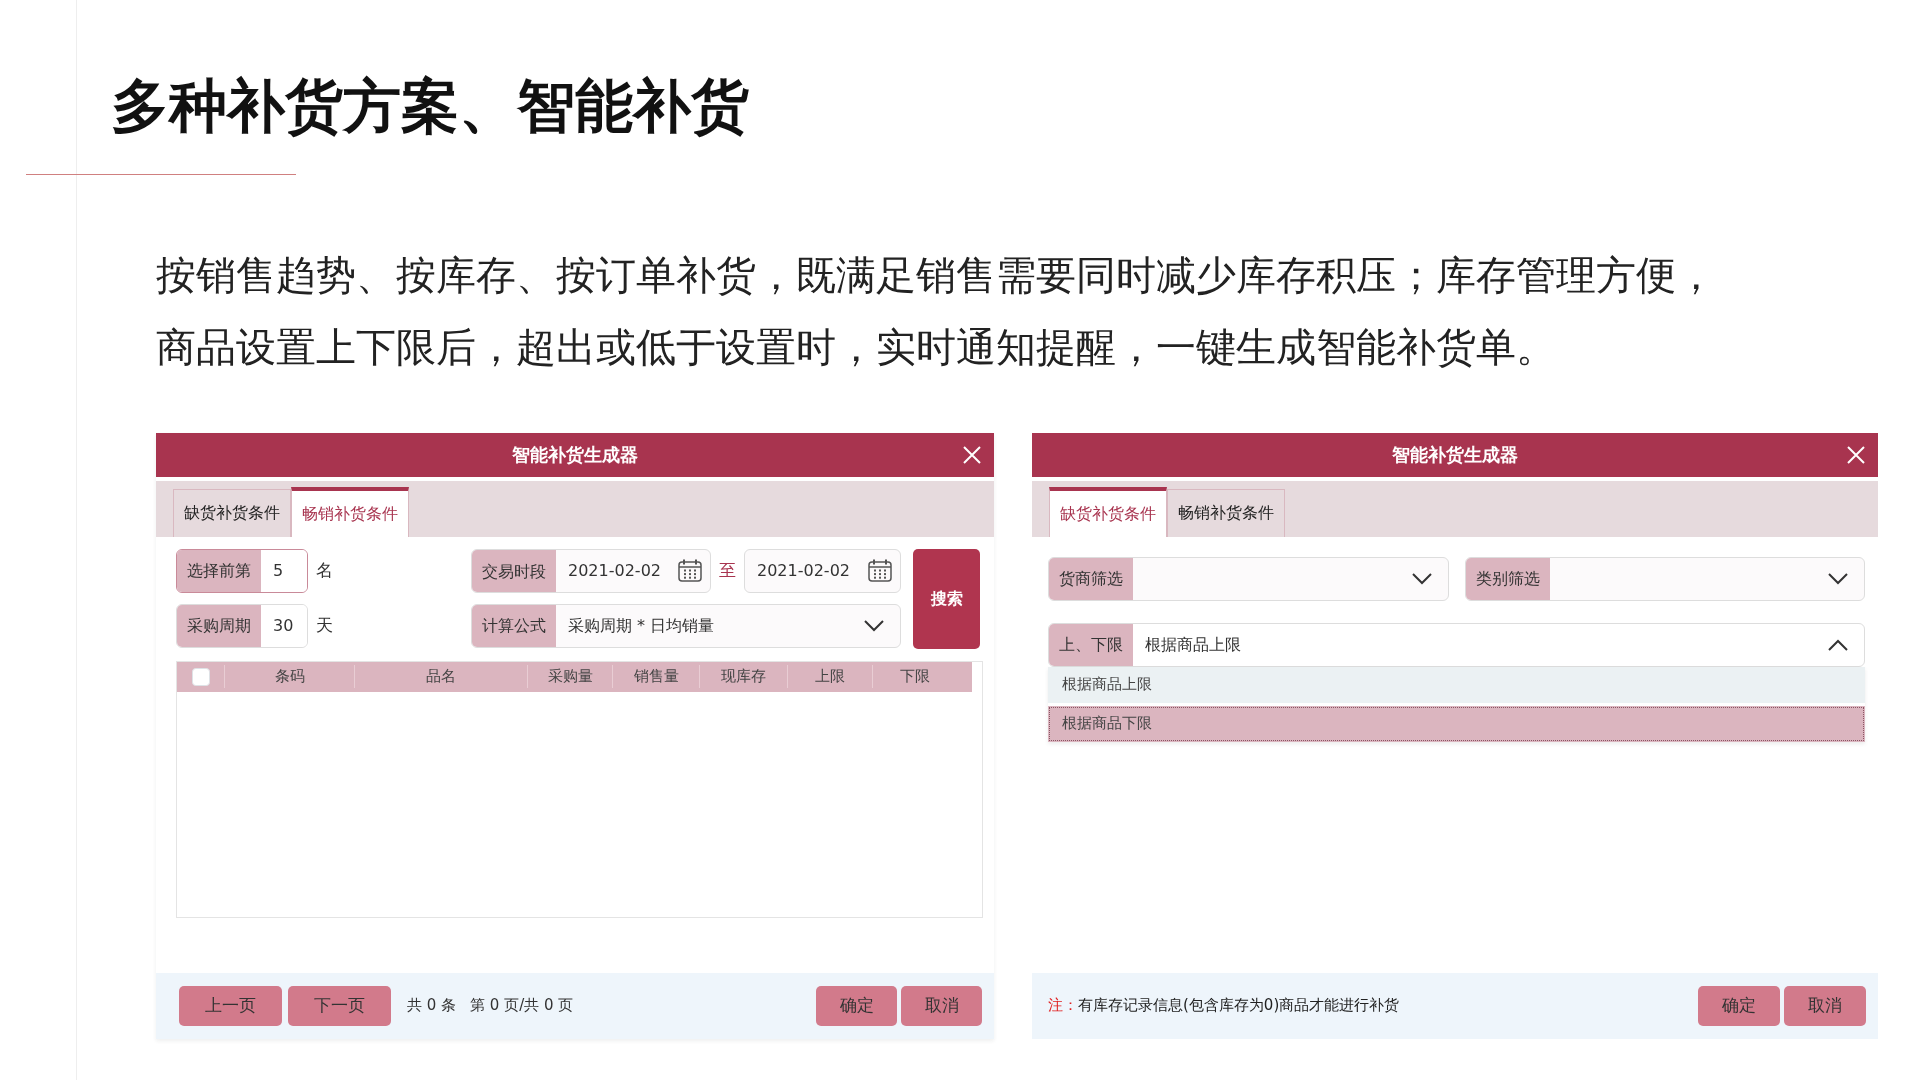 The image size is (1920, 1080). I want to click on cycle-field: 采购周期 30, so click(242, 625).